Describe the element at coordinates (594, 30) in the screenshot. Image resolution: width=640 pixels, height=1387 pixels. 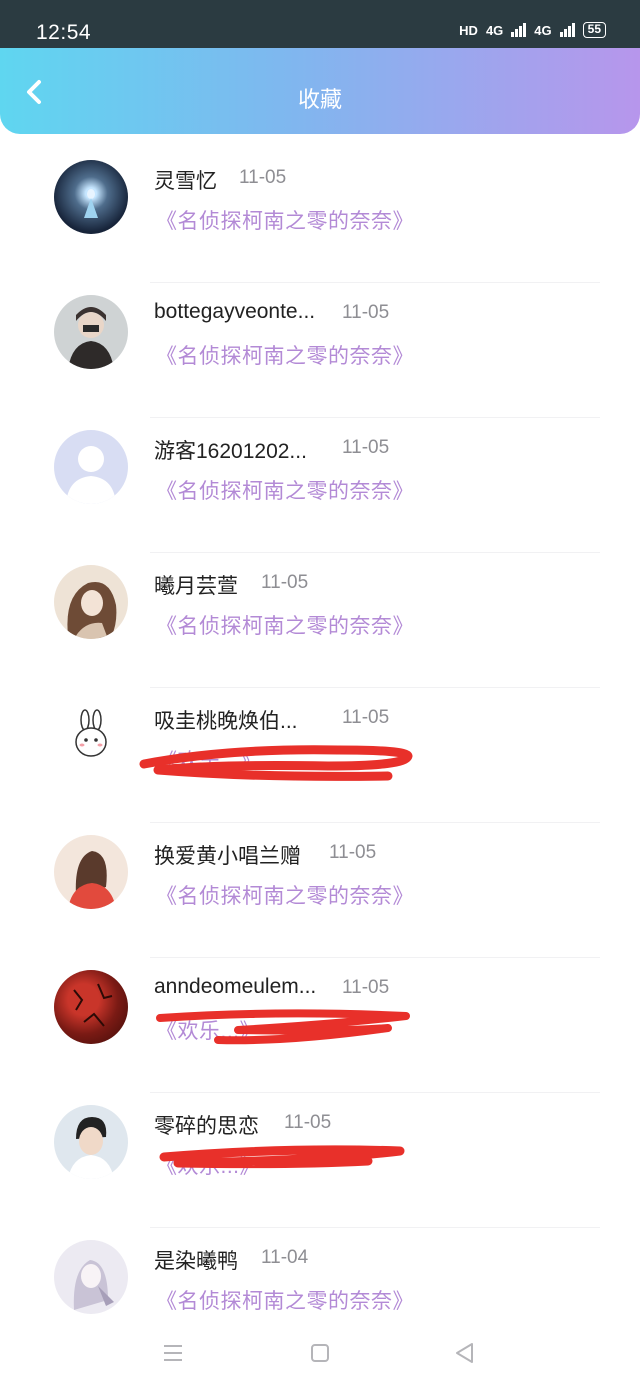
I see `battery-icon: 55` at that location.